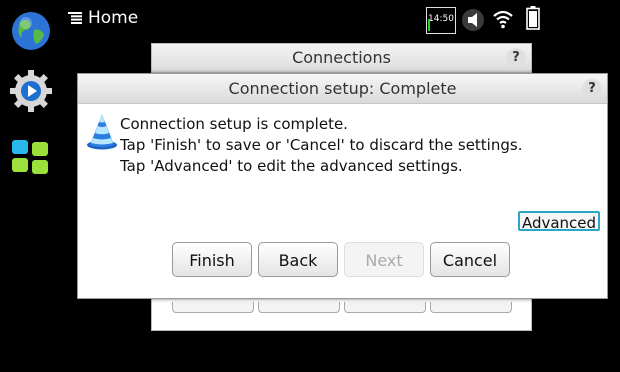 The height and width of the screenshot is (372, 620). Describe the element at coordinates (113, 18) in the screenshot. I see `home-label: Home` at that location.